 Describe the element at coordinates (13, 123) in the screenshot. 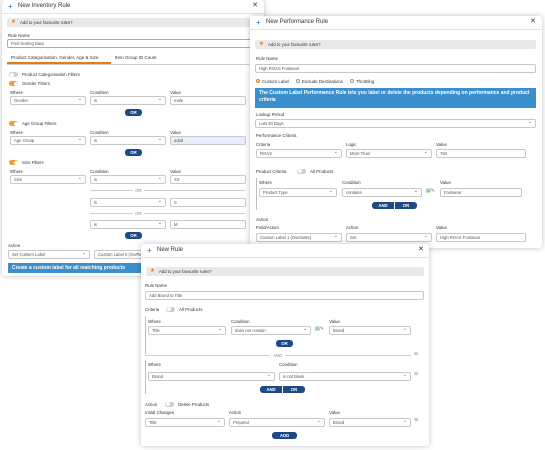

I see `age-toggle` at that location.